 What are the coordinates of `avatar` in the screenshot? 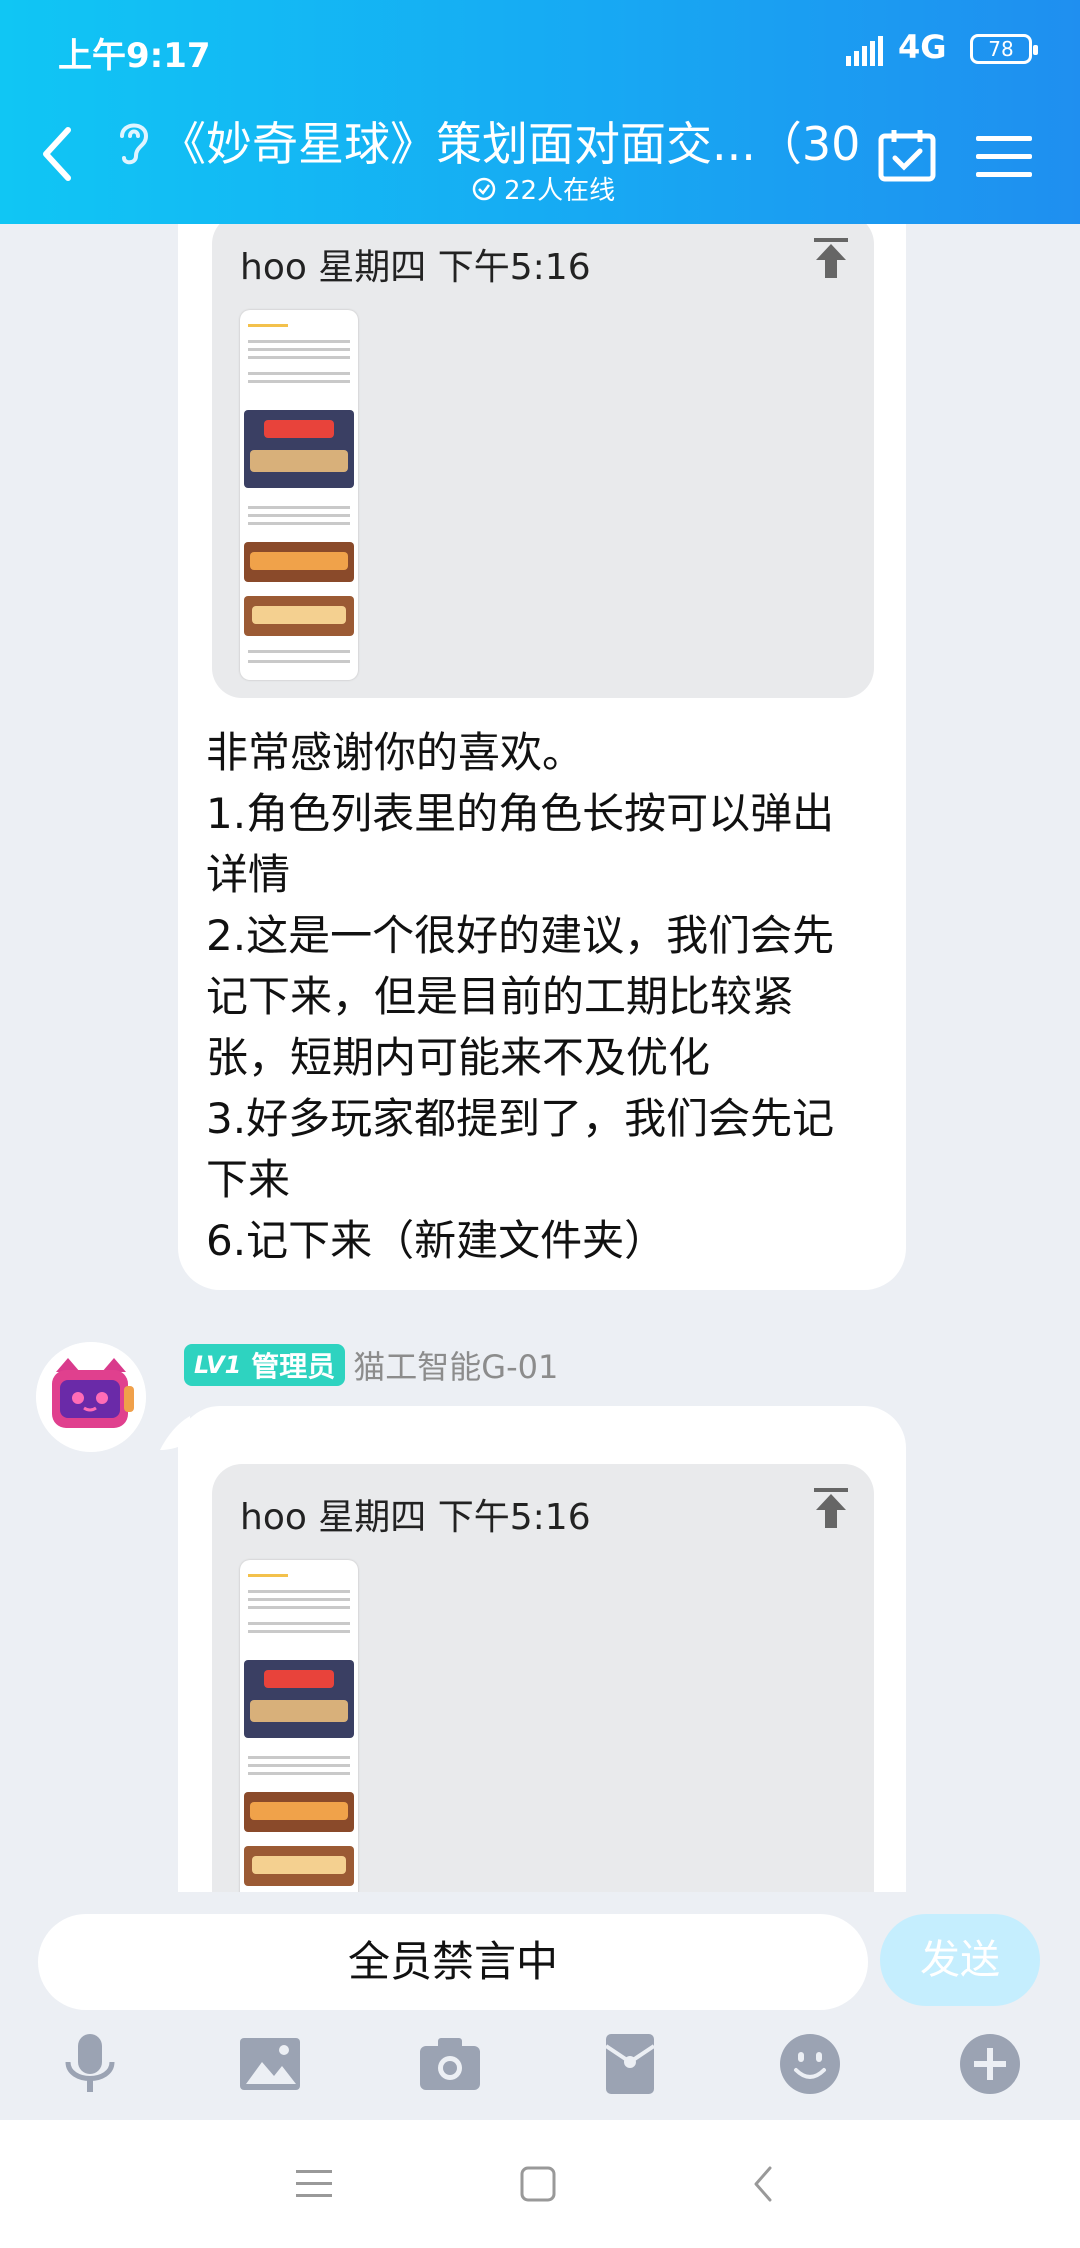 It's located at (91, 1397).